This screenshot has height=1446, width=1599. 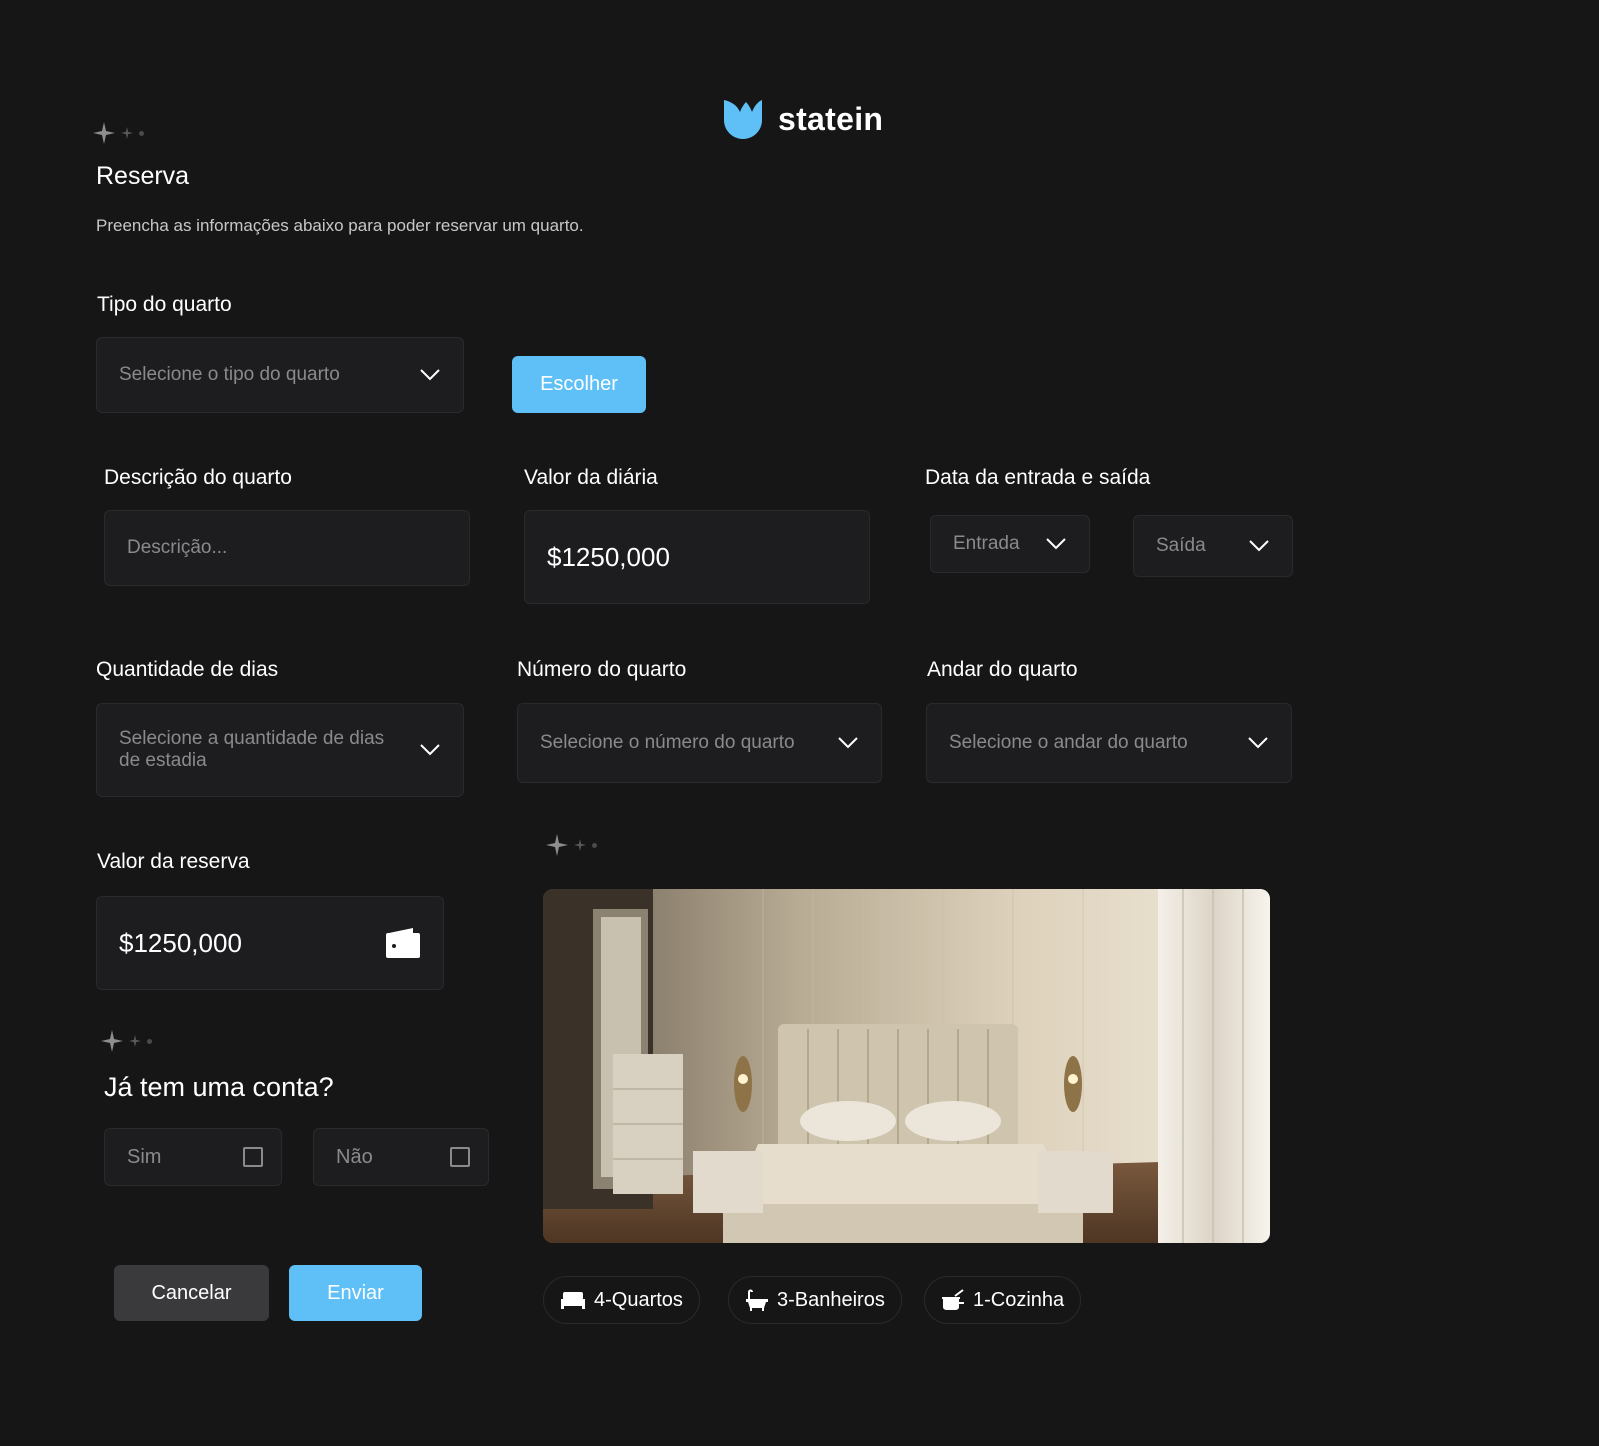 What do you see at coordinates (591, 477) in the screenshot?
I see `daily-rate-label: Valor da diária` at bounding box center [591, 477].